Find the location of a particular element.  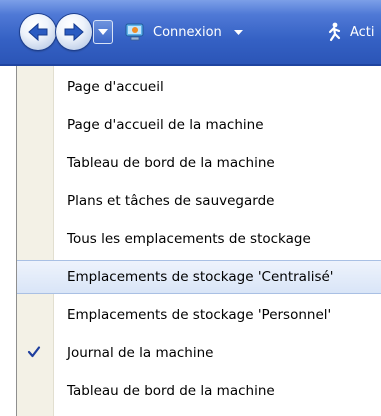

menu-item-backup-plans: Plans et tâches de sauvegarde is located at coordinates (199, 201).